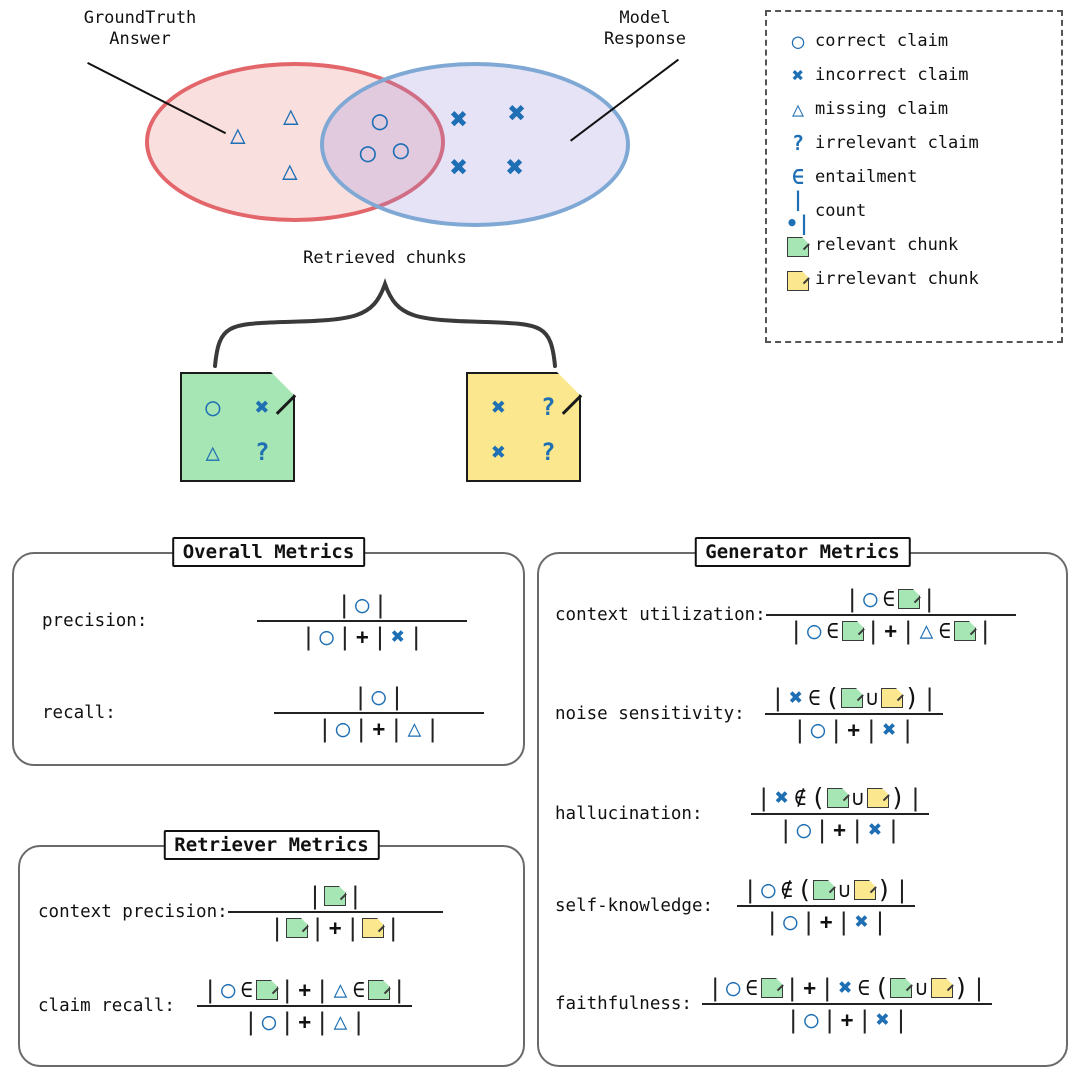  What do you see at coordinates (385, 323) in the screenshot?
I see `retrieved-chunks-brace` at bounding box center [385, 323].